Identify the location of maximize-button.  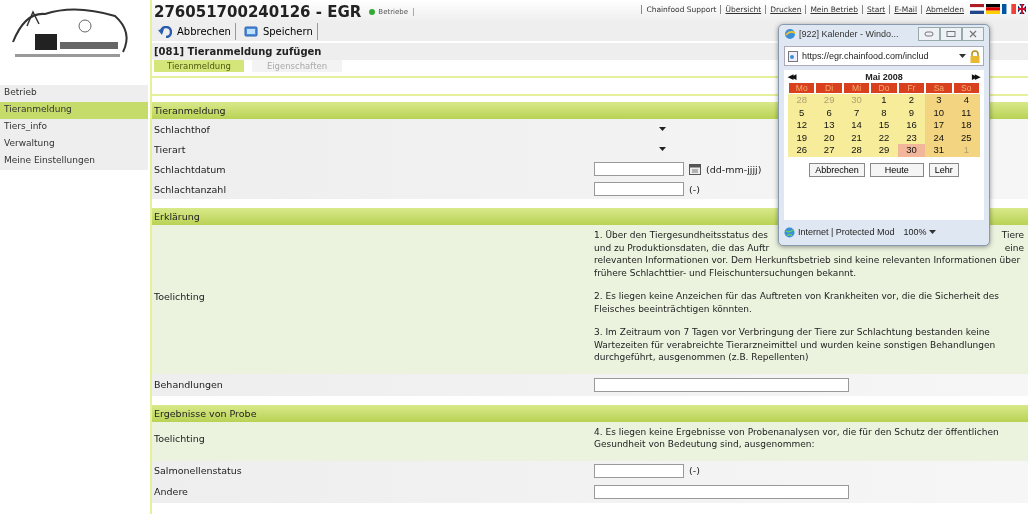
(951, 34).